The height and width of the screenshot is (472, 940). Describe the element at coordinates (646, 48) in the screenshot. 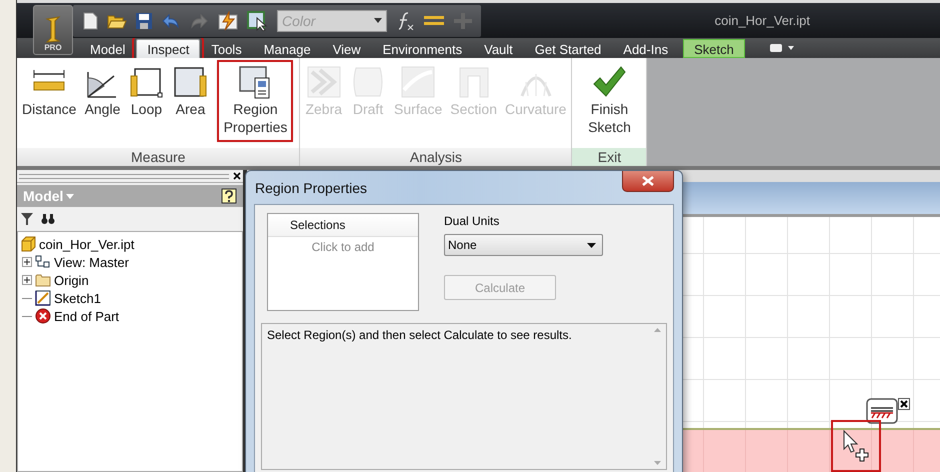

I see `ribbon-tab: Add-Ins` at that location.